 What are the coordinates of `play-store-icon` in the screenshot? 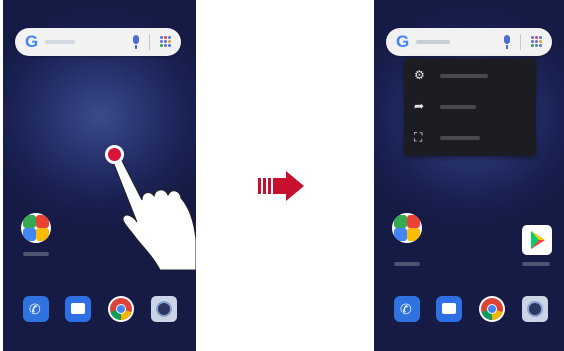 It's located at (538, 240).